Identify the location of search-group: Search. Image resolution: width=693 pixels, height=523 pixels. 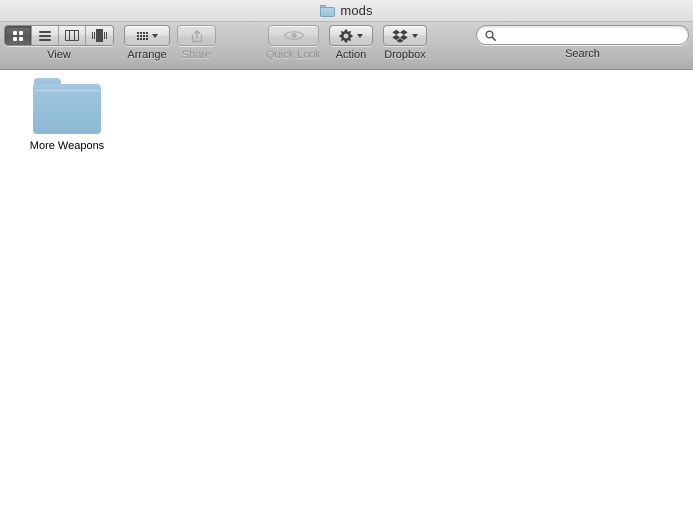
(582, 42).